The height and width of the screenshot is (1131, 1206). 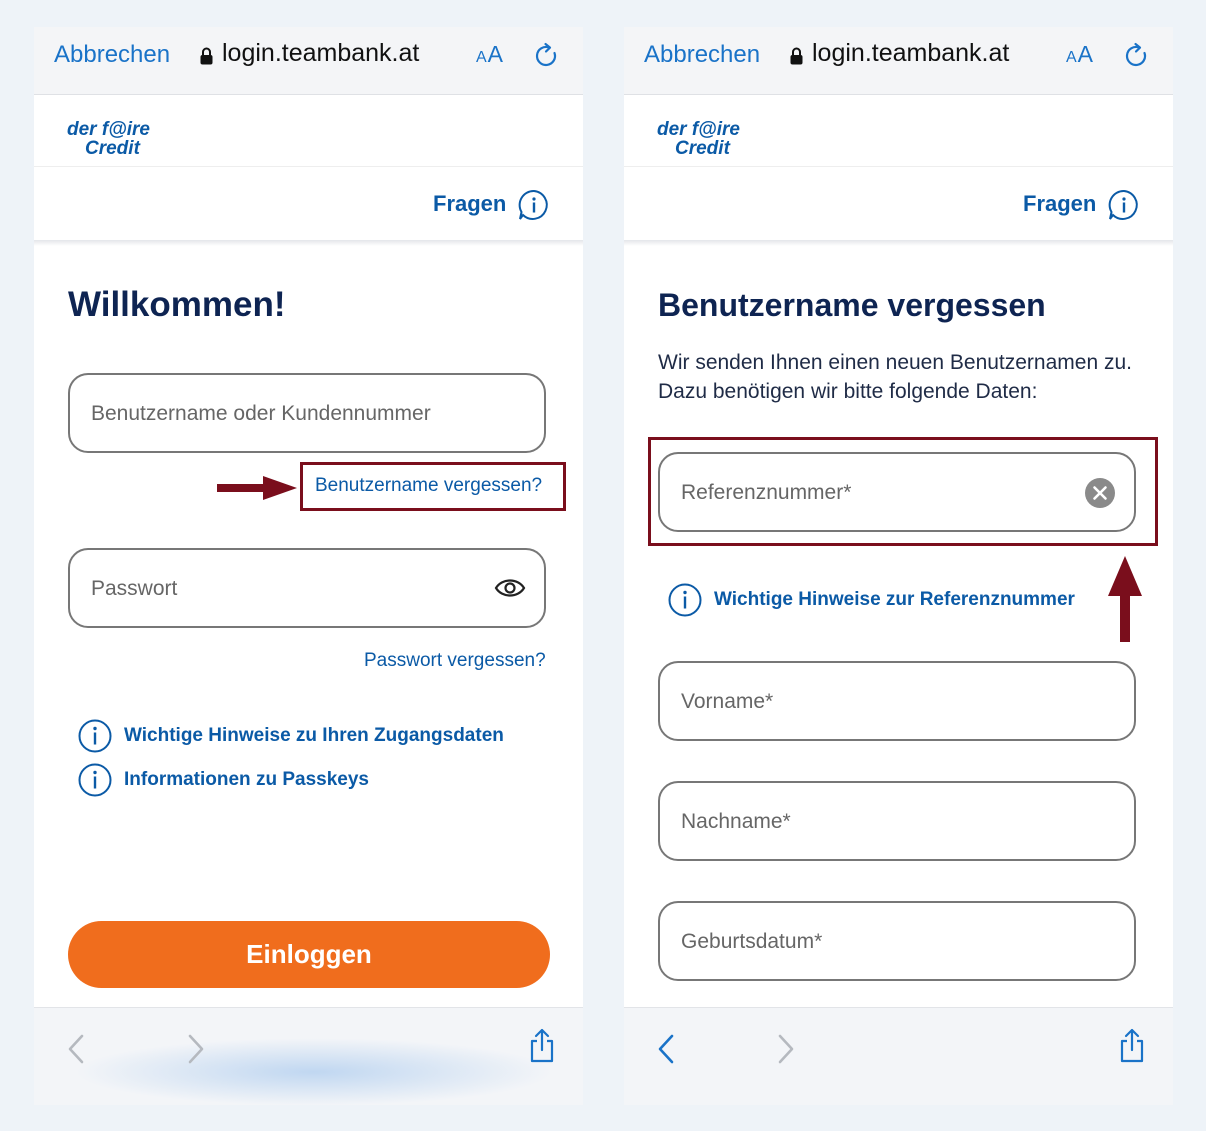 What do you see at coordinates (246, 779) in the screenshot?
I see `info-link-label: Informationen zu Passkeys` at bounding box center [246, 779].